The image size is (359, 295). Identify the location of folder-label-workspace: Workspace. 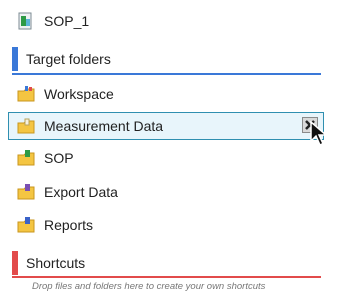
(79, 94).